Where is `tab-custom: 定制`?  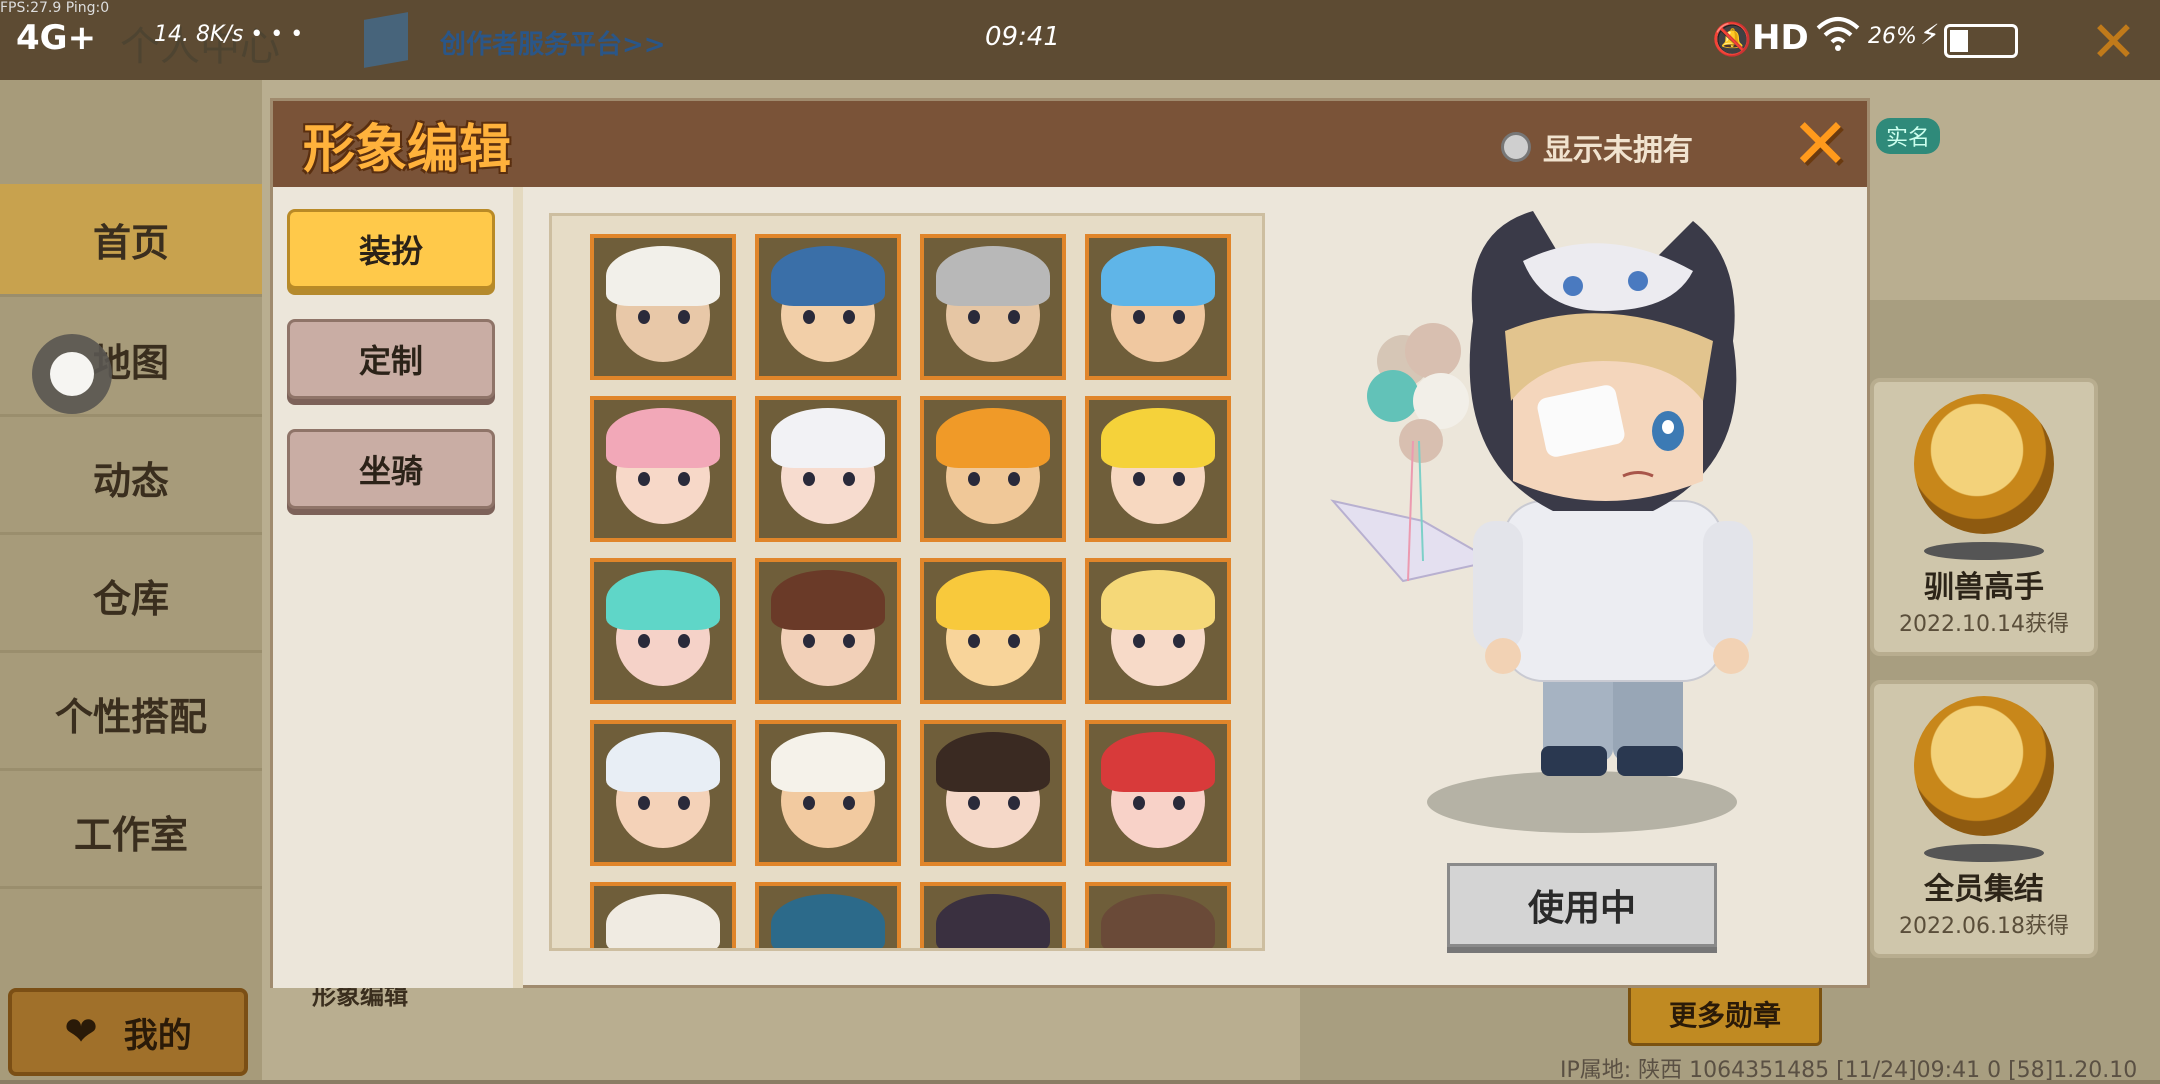 tab-custom: 定制 is located at coordinates (391, 359).